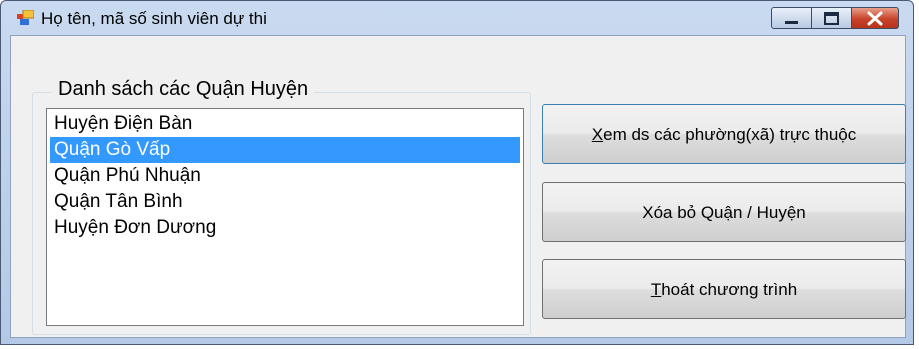  What do you see at coordinates (730, 134) in the screenshot?
I see `view-wards-label: em ds các phường(xã) trực thuộc` at bounding box center [730, 134].